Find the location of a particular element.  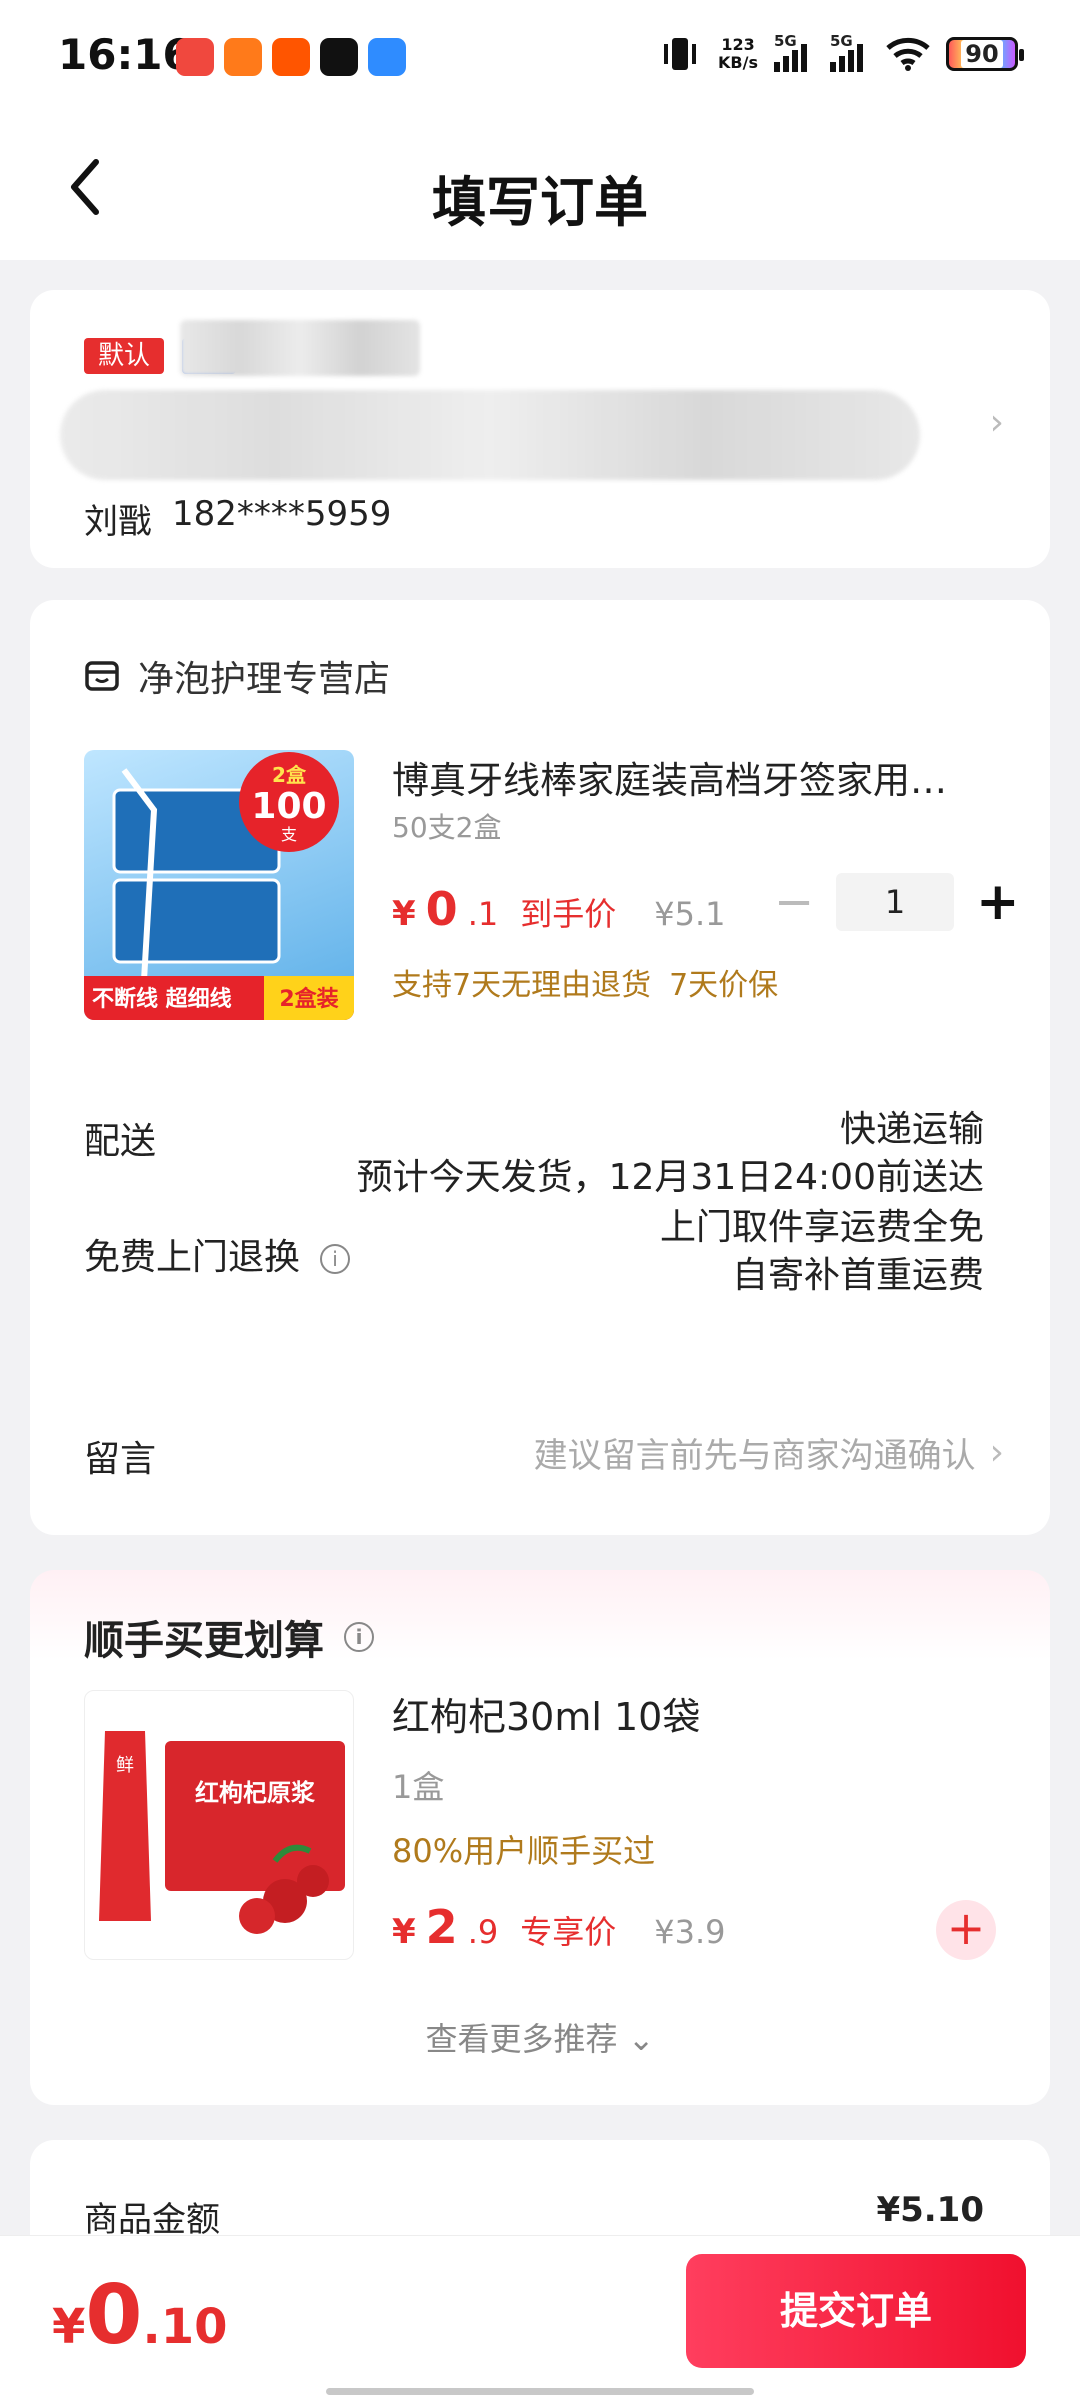

address-card: 默认 家 › 刘戬 182****5959 is located at coordinates (540, 429).